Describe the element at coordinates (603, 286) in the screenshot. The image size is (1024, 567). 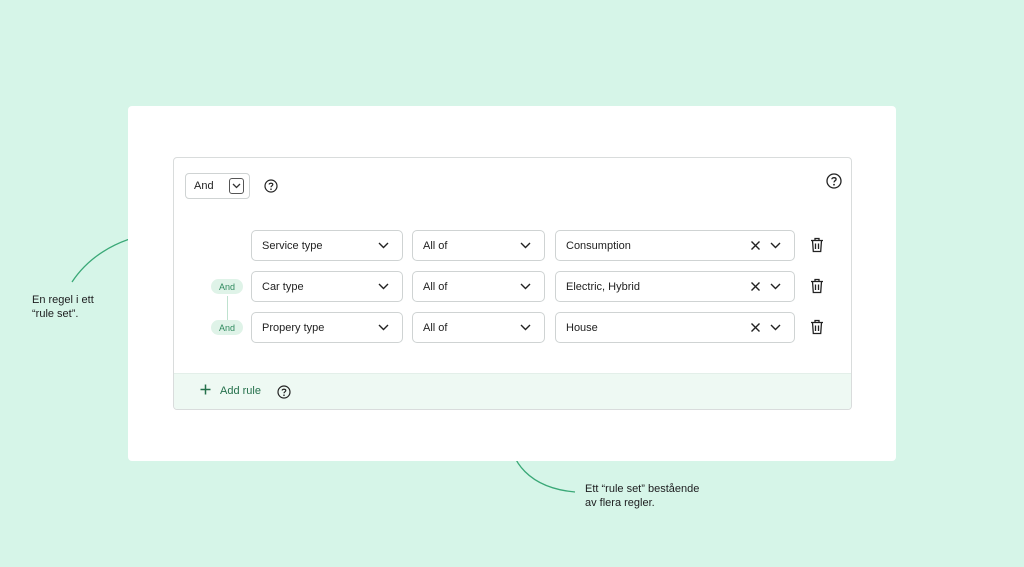
I see `value-label: Electric, Hybrid` at that location.